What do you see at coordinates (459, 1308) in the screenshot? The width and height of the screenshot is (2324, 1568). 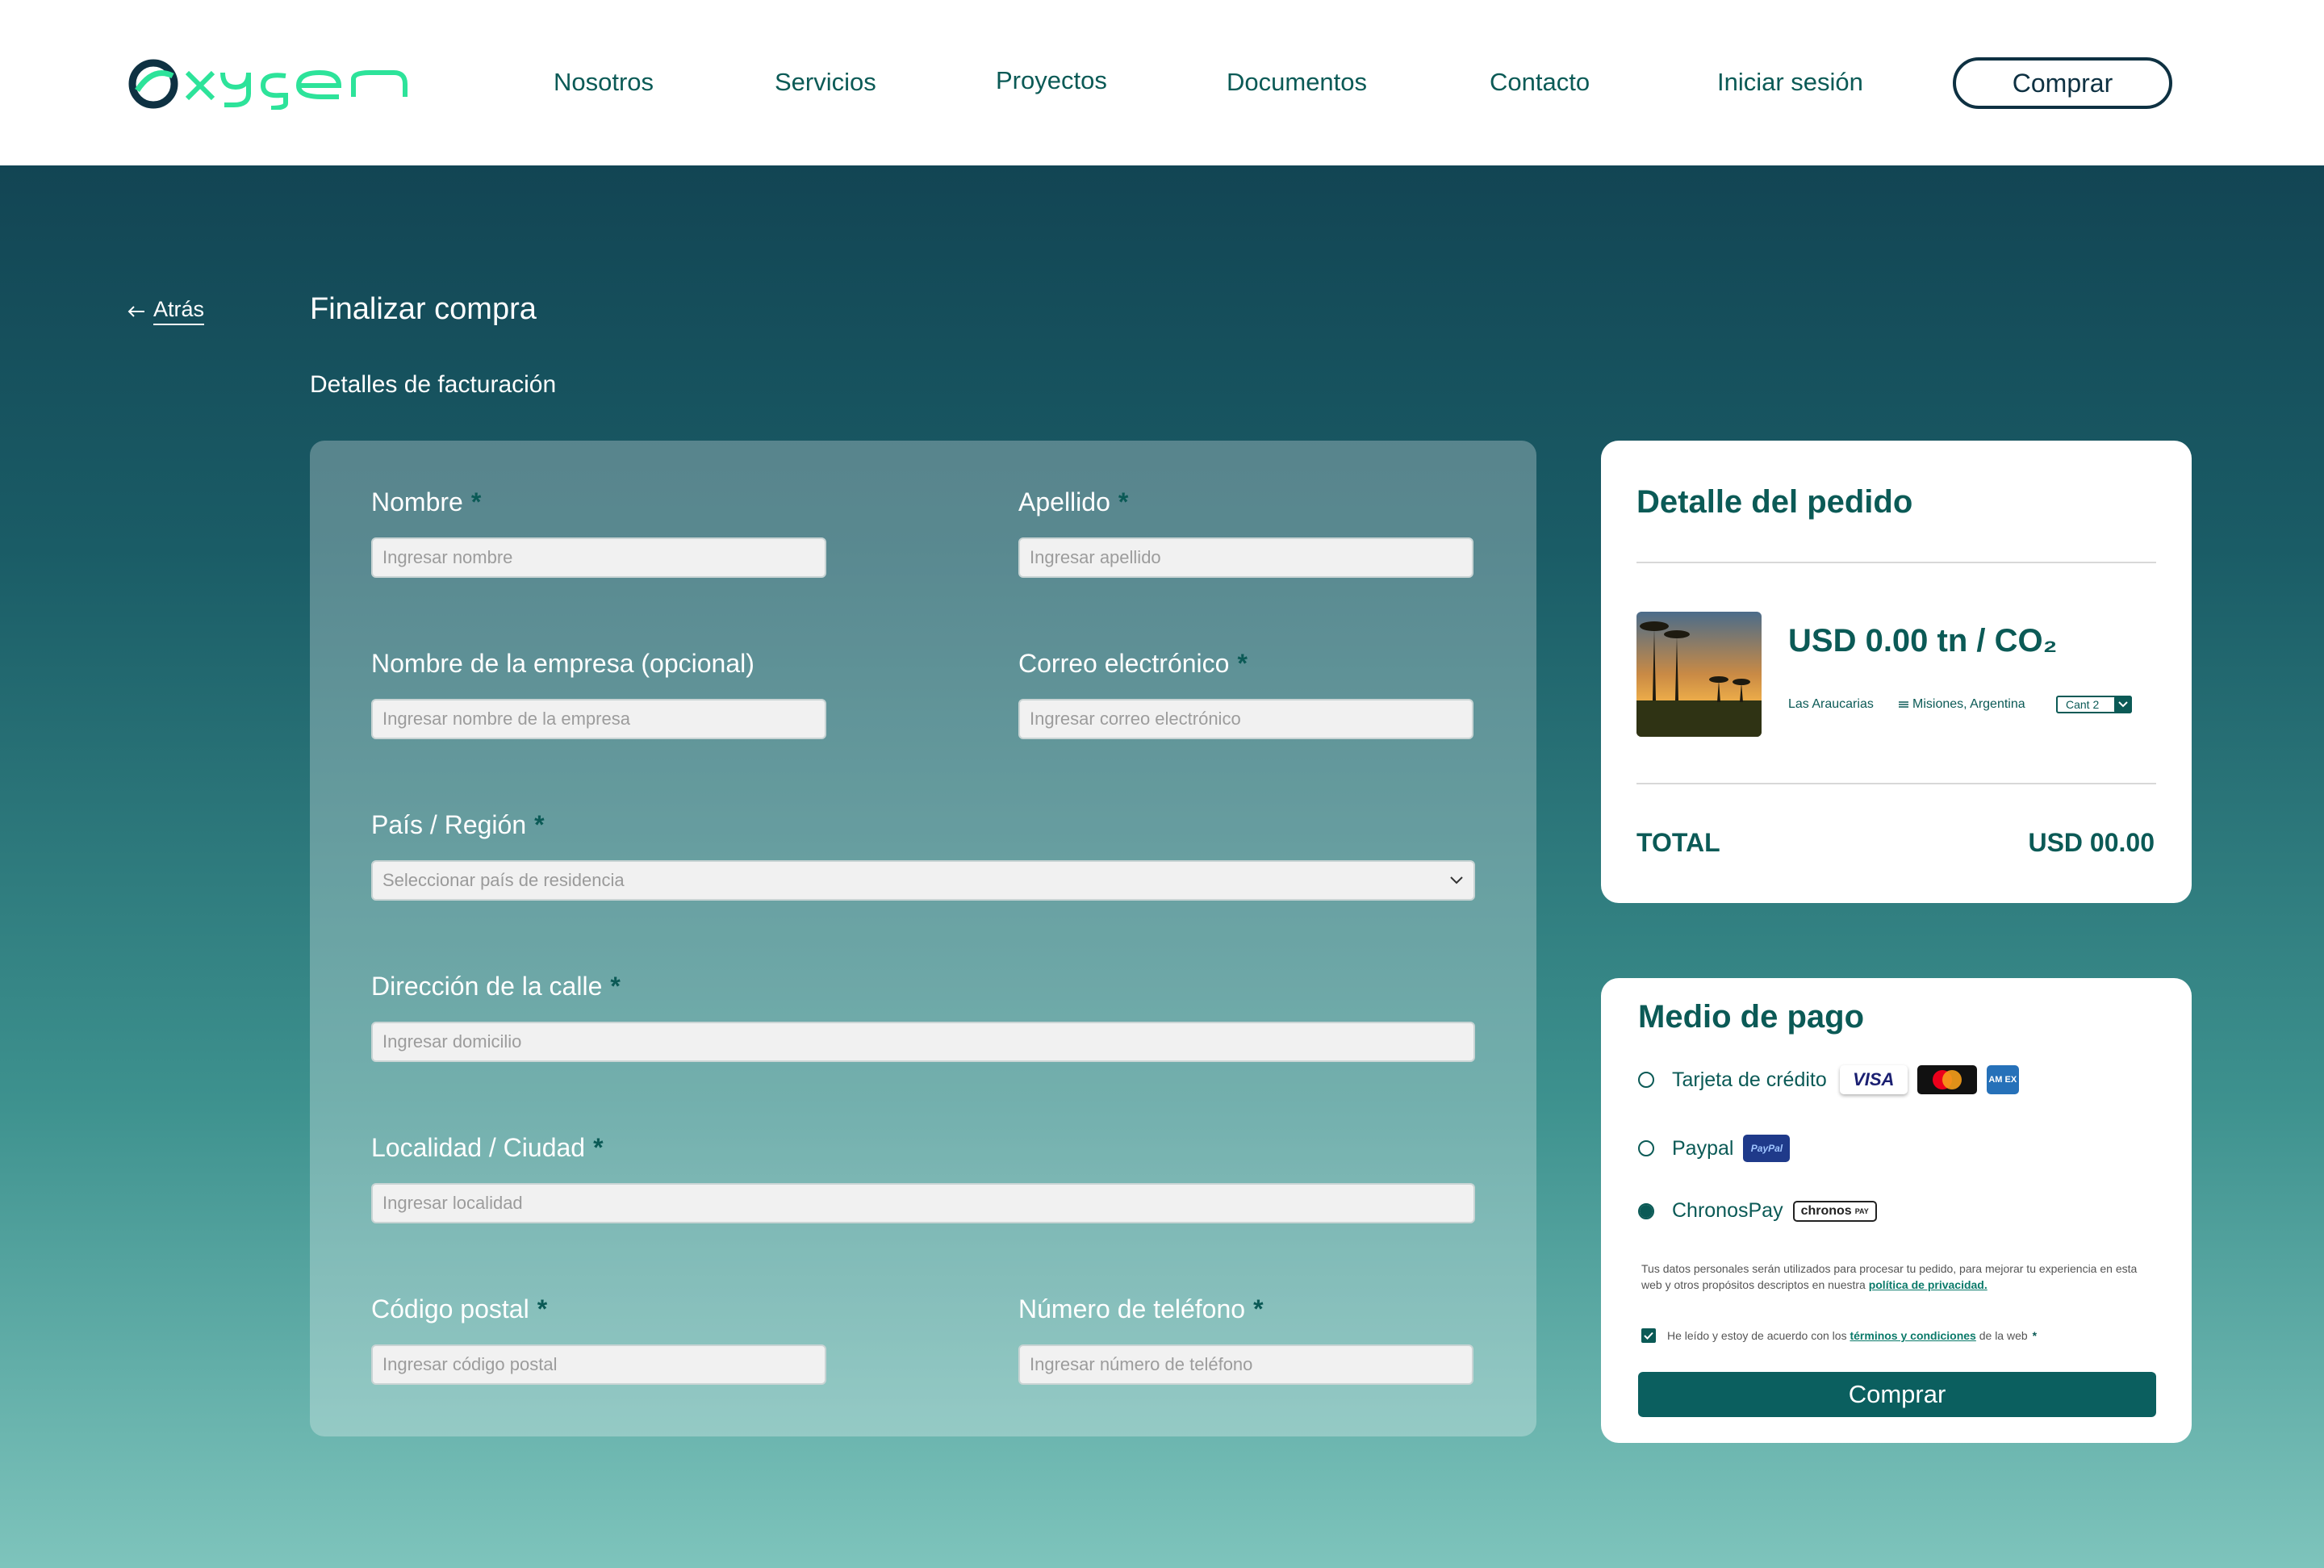 I see `postal-label: Código postal *` at bounding box center [459, 1308].